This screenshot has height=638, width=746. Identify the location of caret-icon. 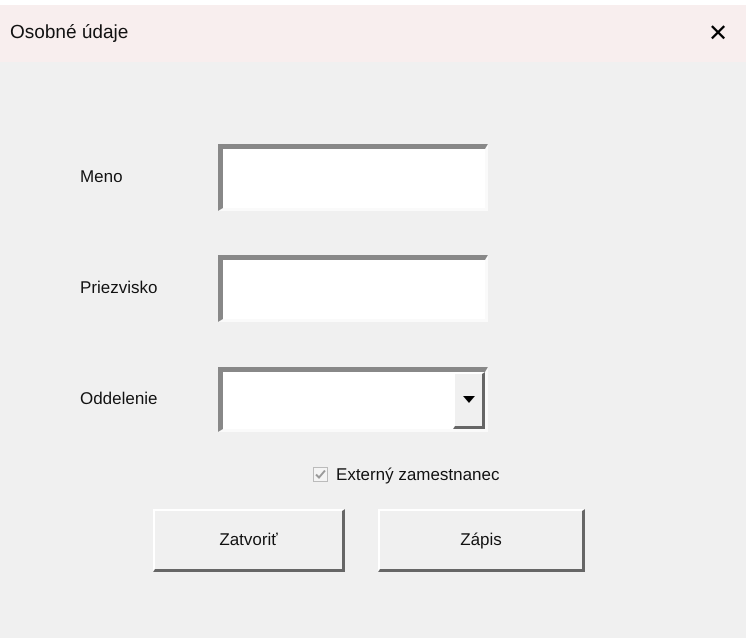
(468, 399).